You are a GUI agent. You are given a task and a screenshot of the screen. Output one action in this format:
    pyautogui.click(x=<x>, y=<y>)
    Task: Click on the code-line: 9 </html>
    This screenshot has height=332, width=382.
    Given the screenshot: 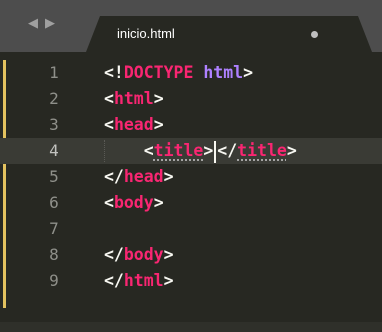 What is the action you would take?
    pyautogui.click(x=191, y=281)
    